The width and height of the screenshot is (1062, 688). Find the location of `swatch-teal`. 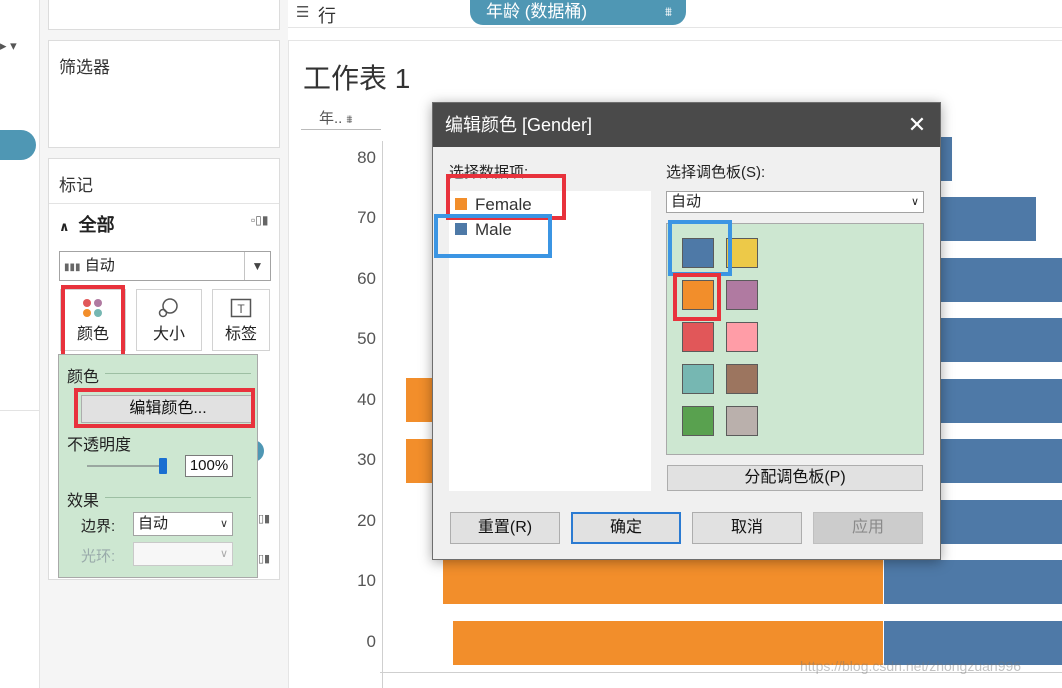

swatch-teal is located at coordinates (698, 379).